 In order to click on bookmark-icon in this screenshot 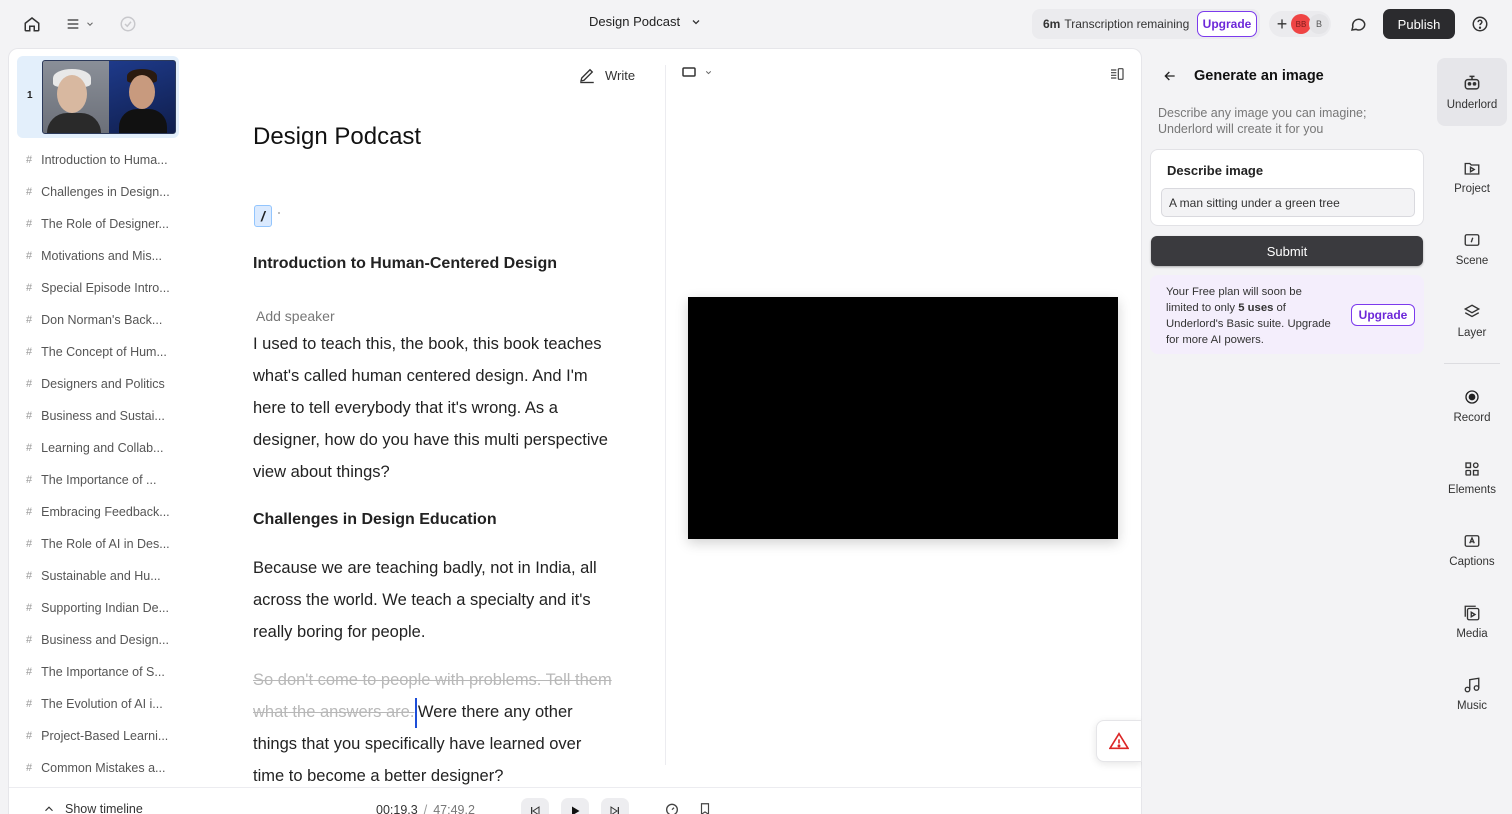, I will do `click(705, 807)`.